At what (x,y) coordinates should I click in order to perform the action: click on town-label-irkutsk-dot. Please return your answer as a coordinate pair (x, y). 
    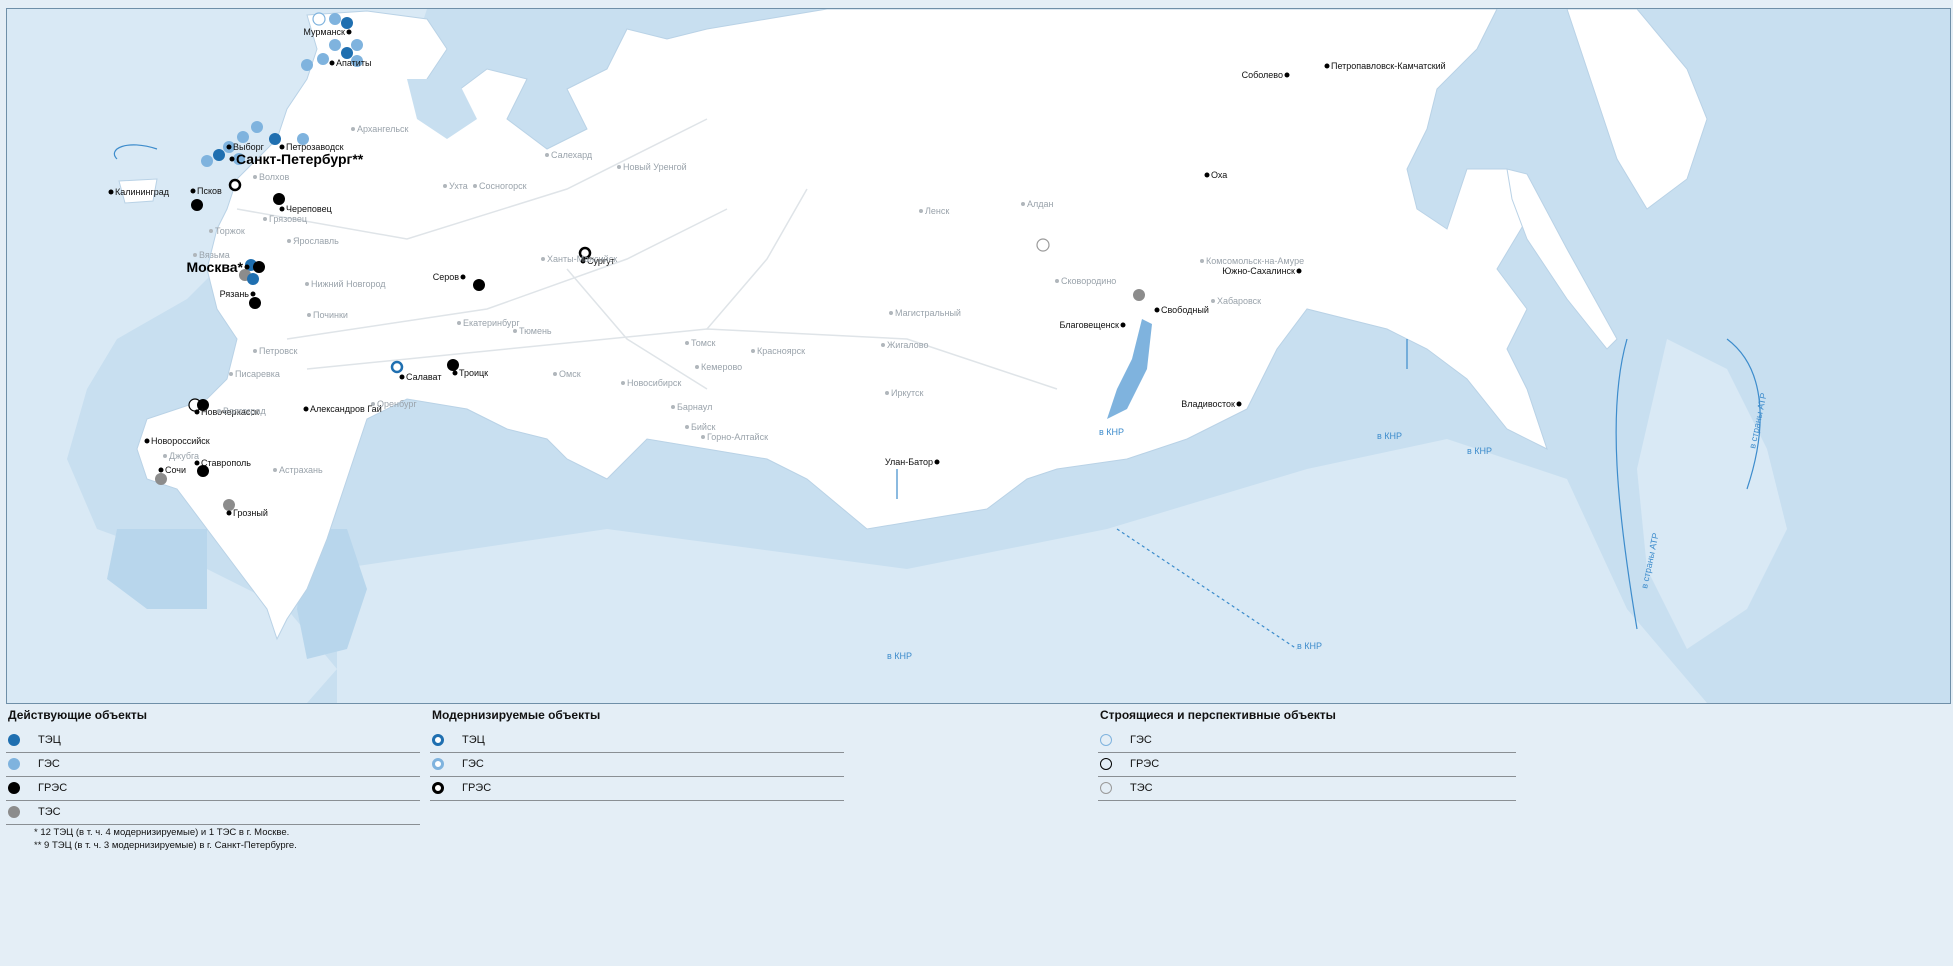
    Looking at the image, I should click on (887, 393).